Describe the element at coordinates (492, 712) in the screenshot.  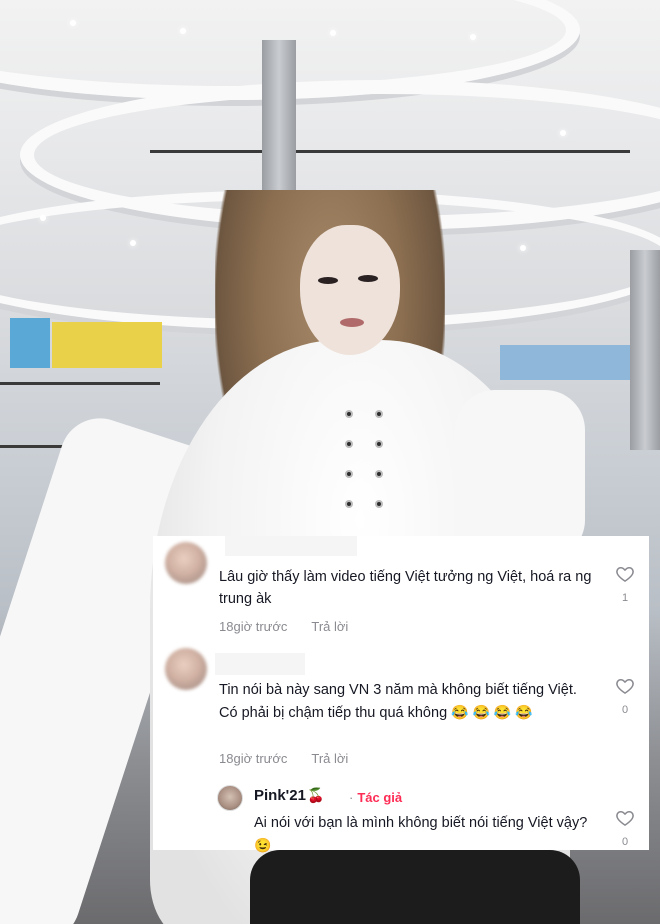
I see `laughing-emoji-icon: 😂 😂 😂 😂` at that location.